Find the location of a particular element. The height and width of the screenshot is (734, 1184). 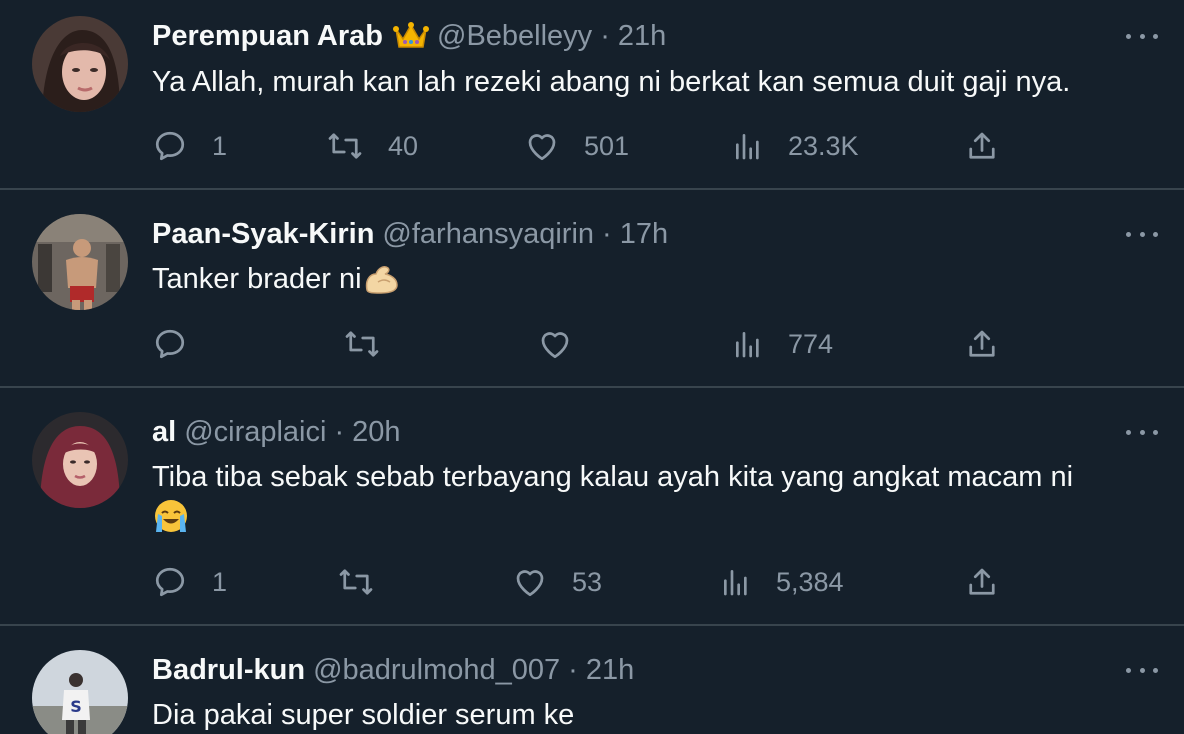

like-button is located at coordinates (555, 344).